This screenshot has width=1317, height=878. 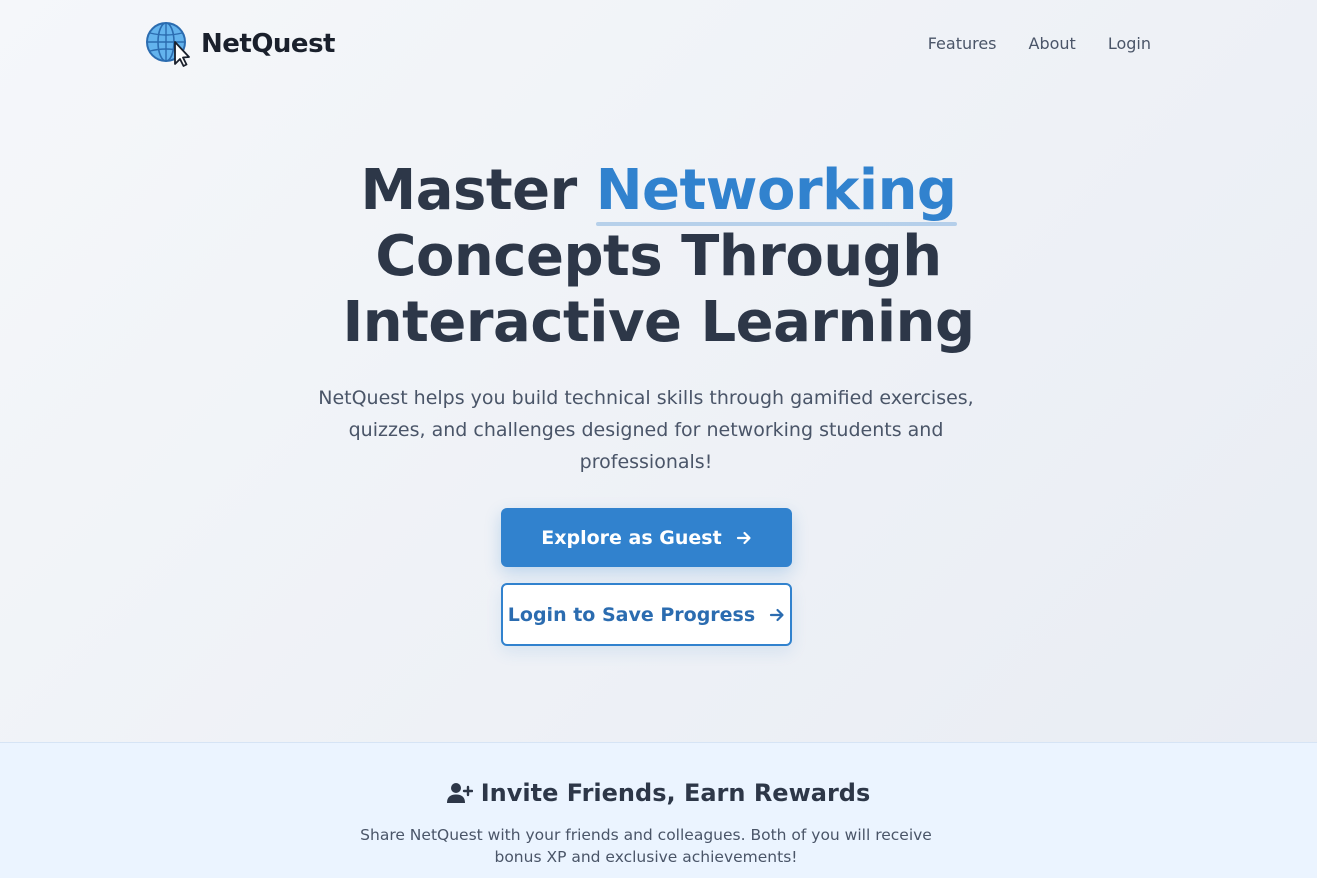 What do you see at coordinates (631, 614) in the screenshot?
I see `login-to-save-progress-label: Login to Save Progress` at bounding box center [631, 614].